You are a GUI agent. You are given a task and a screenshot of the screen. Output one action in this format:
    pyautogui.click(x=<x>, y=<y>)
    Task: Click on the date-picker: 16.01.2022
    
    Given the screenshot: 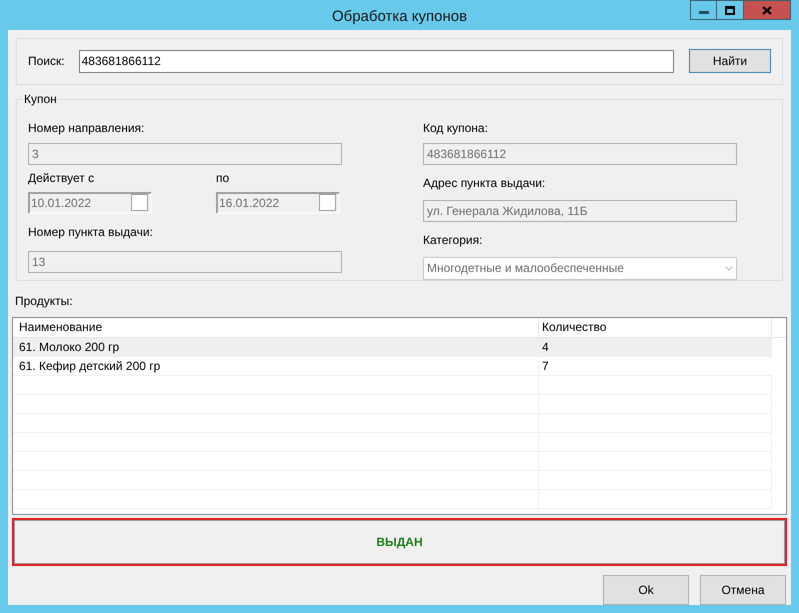 What is the action you would take?
    pyautogui.click(x=278, y=203)
    